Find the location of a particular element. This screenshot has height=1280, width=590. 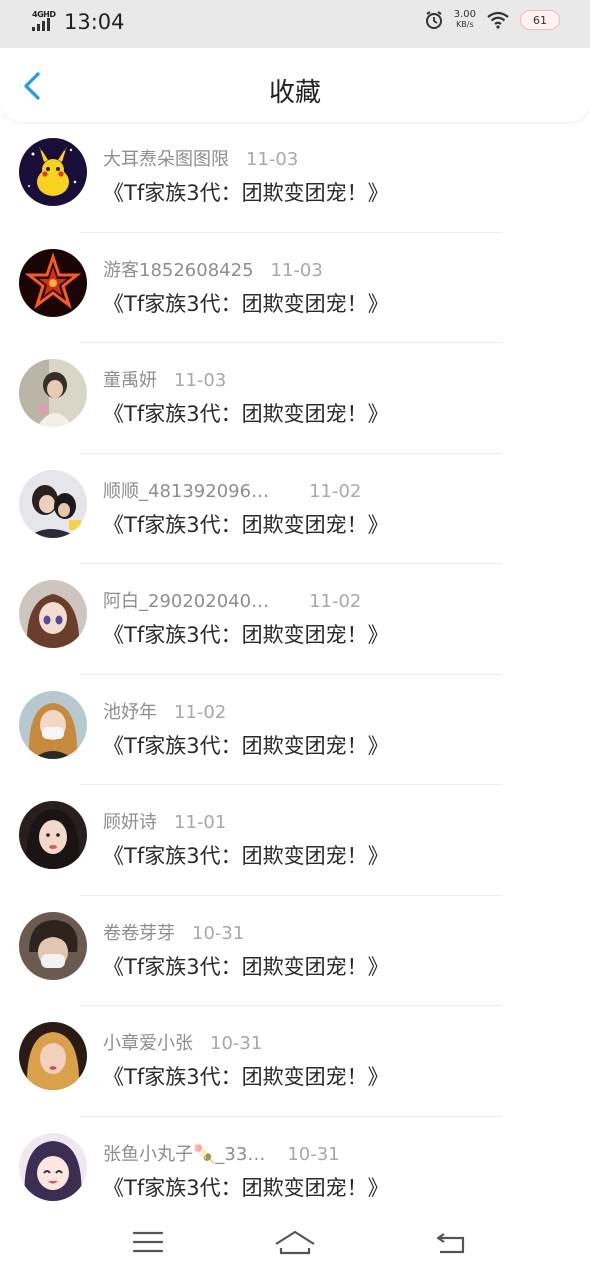

item-meta: 池妤年 11-02 is located at coordinates (164, 711).